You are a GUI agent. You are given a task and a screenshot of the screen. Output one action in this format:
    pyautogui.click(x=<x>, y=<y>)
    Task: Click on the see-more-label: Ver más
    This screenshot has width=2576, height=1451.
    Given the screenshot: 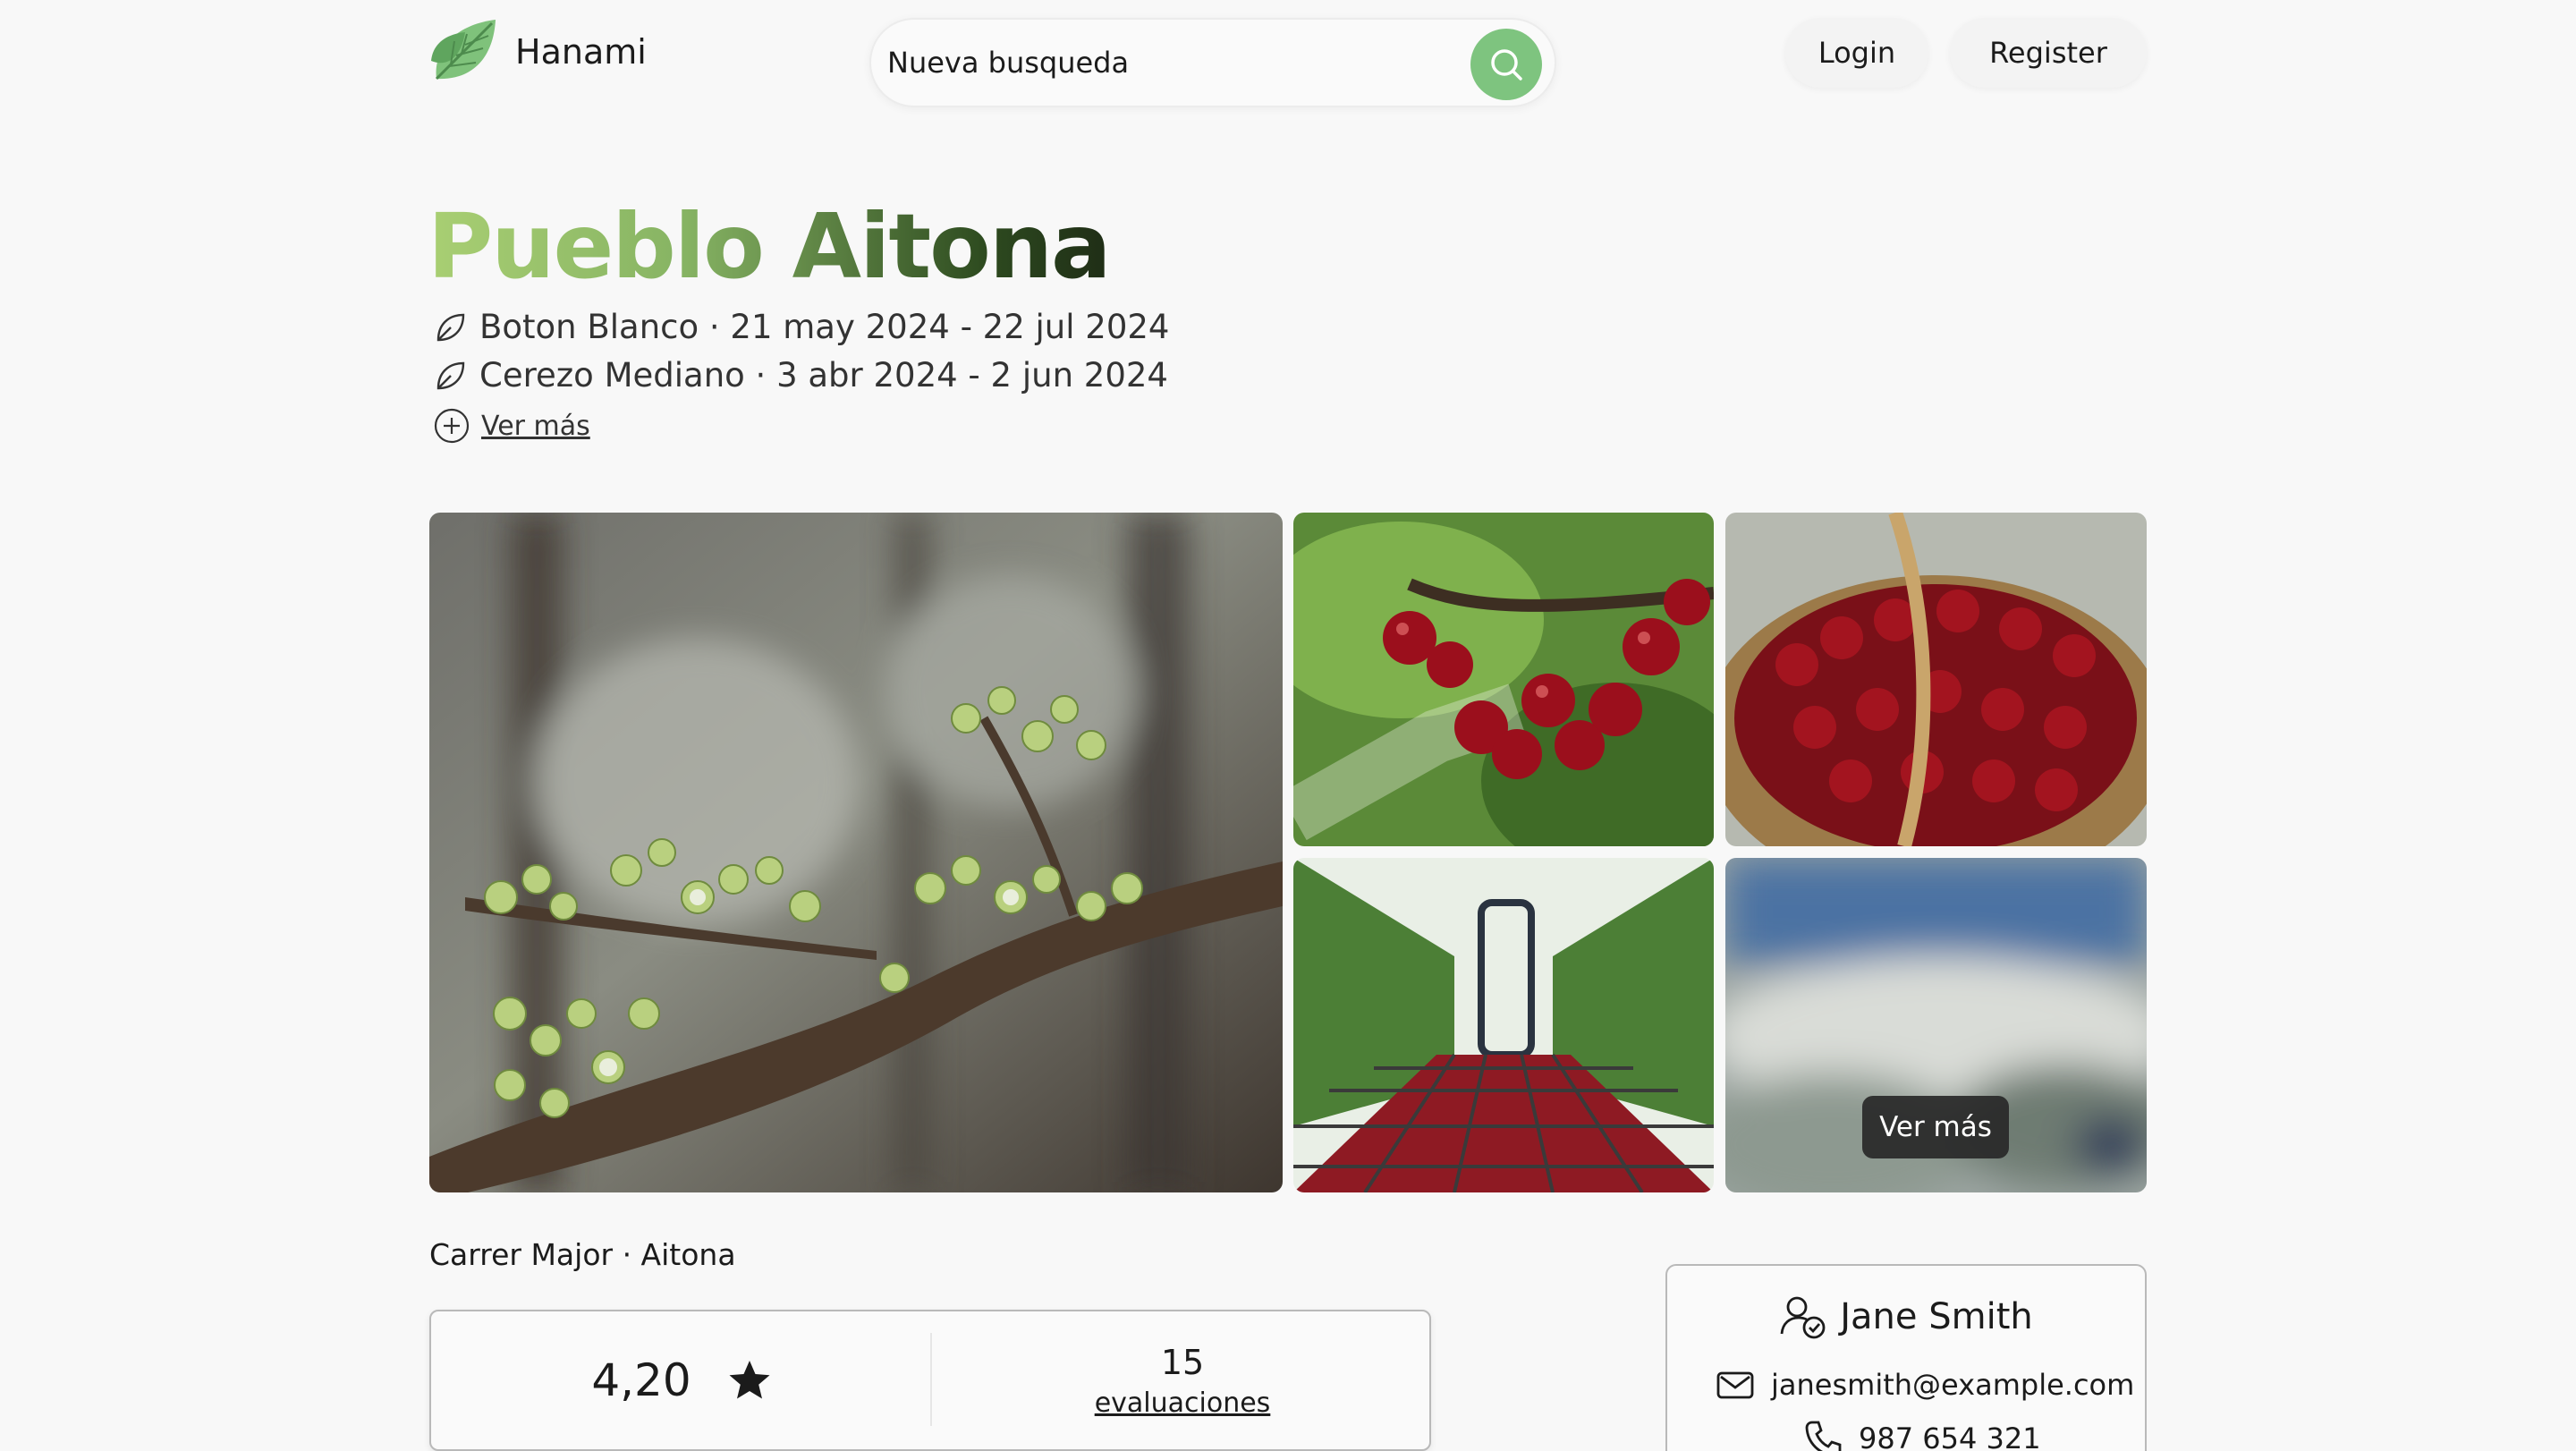 What is the action you would take?
    pyautogui.click(x=535, y=426)
    